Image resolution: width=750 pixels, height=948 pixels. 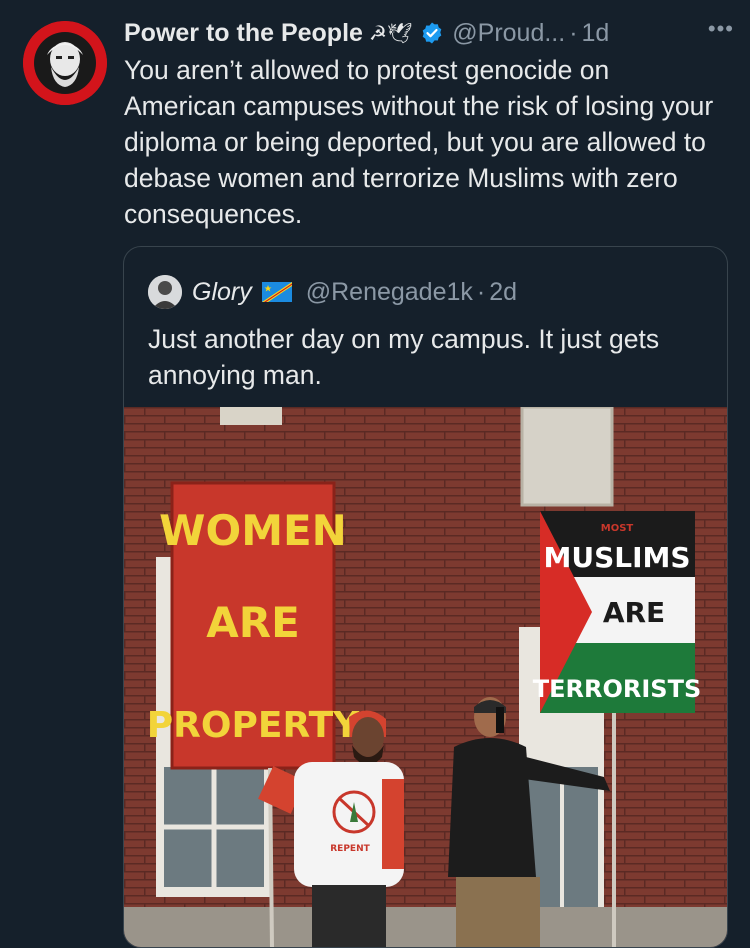 What do you see at coordinates (222, 292) in the screenshot?
I see `quote-display-name: Glory` at bounding box center [222, 292].